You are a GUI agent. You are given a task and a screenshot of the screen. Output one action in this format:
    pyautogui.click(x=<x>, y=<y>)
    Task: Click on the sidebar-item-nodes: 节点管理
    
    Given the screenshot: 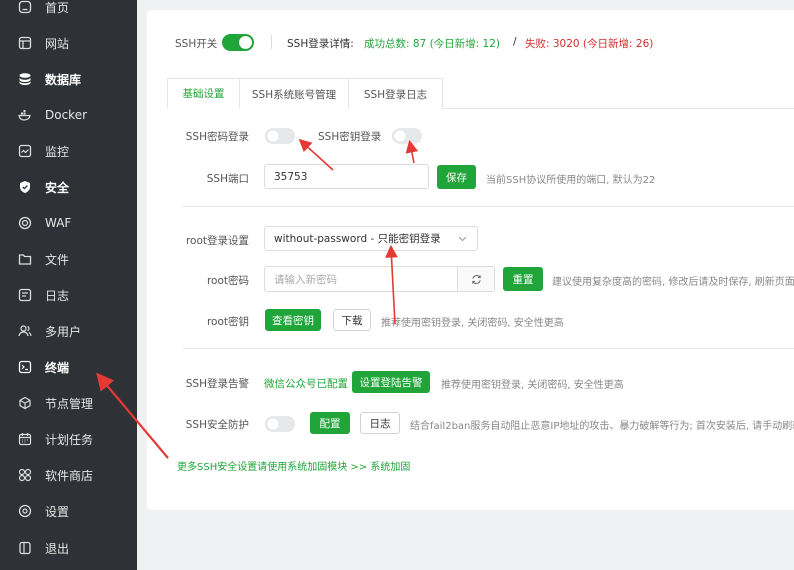 What is the action you would take?
    pyautogui.click(x=68, y=403)
    